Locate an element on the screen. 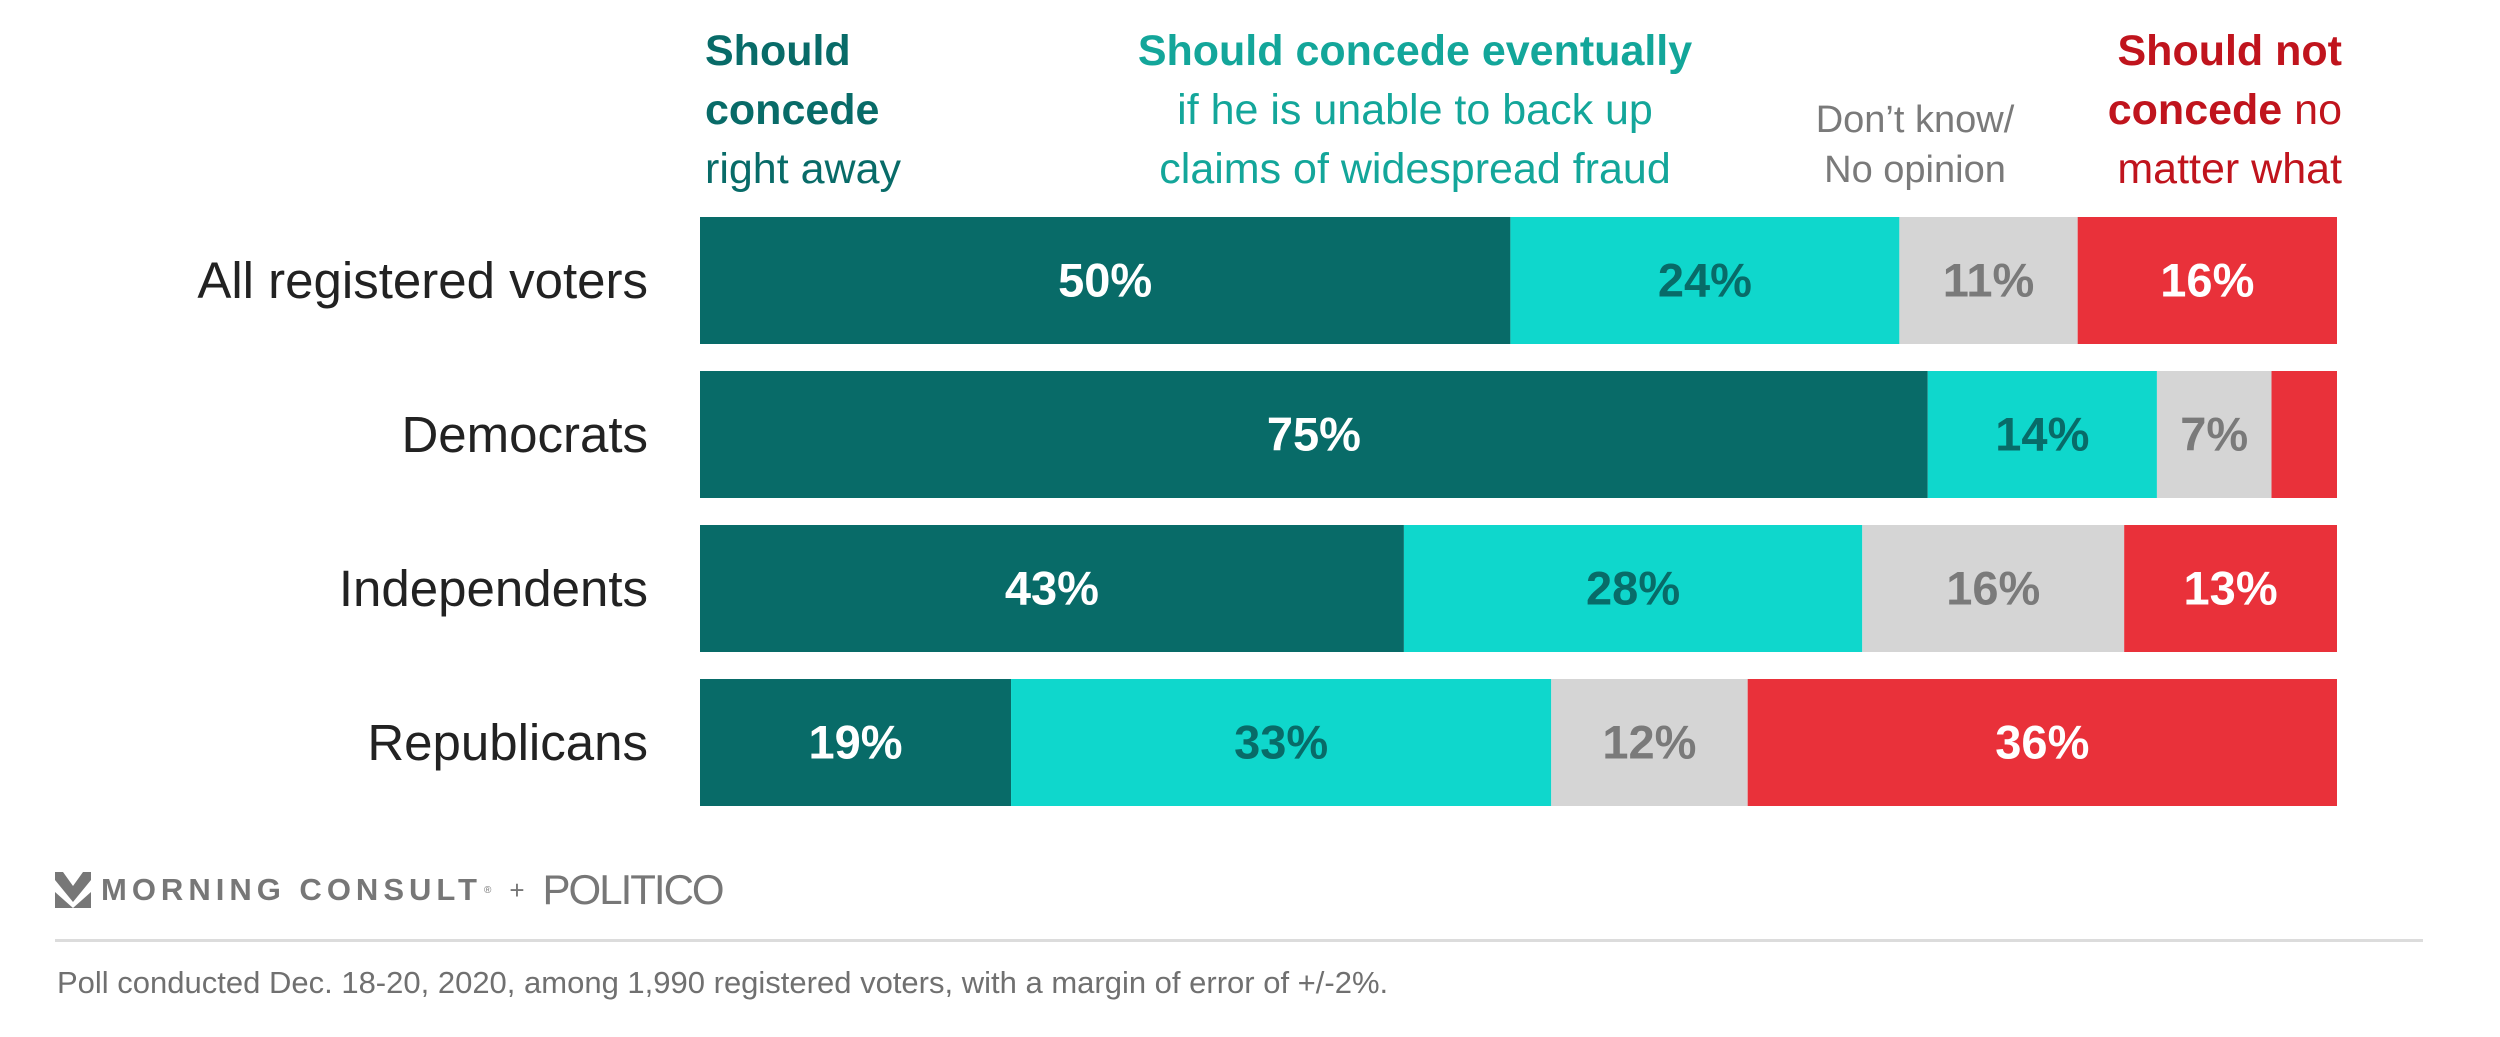  data-label: 12% is located at coordinates (1649, 742).